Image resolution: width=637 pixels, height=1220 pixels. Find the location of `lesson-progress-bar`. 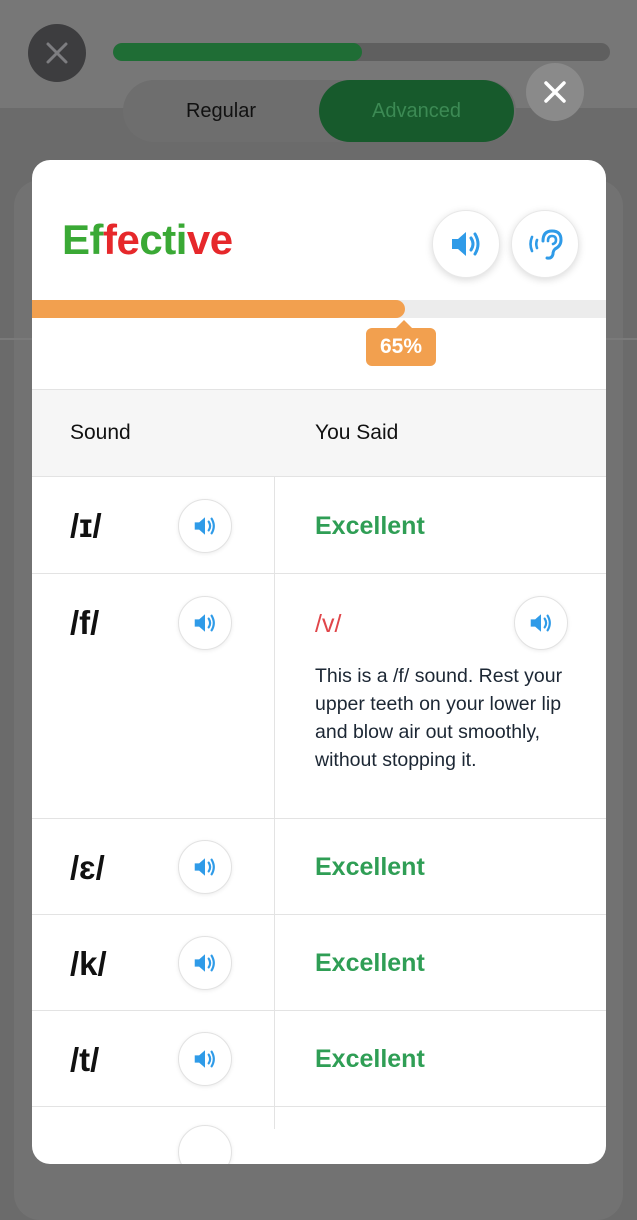

lesson-progress-bar is located at coordinates (361, 52).